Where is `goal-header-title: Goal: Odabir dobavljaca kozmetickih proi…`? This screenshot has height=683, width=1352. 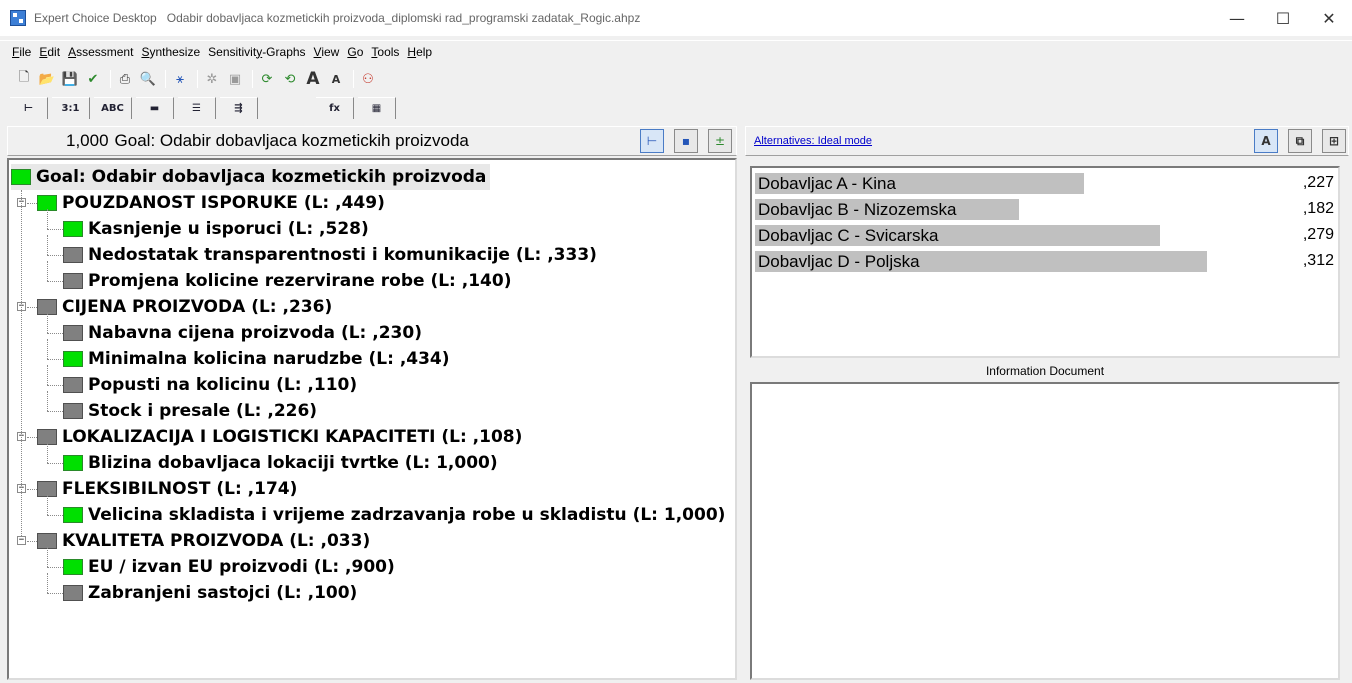
goal-header-title: Goal: Odabir dobavljaca kozmetickih proi… is located at coordinates (291, 140).